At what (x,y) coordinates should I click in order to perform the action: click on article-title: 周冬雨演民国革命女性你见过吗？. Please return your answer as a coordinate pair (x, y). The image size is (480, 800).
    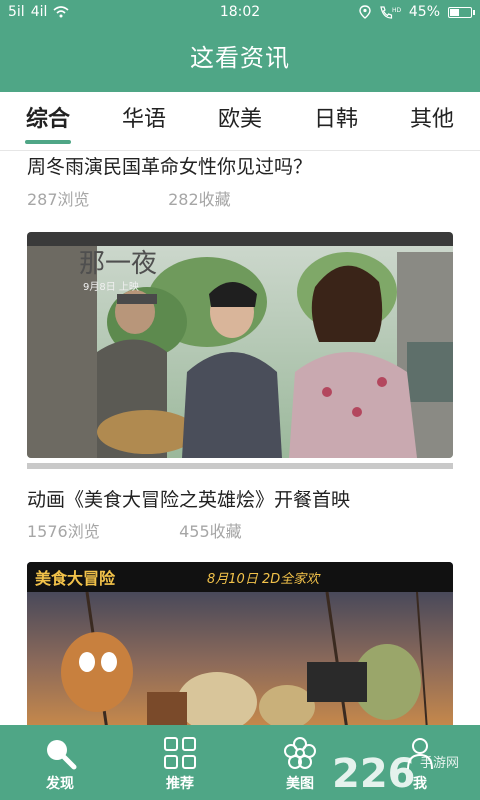
    Looking at the image, I should click on (169, 165).